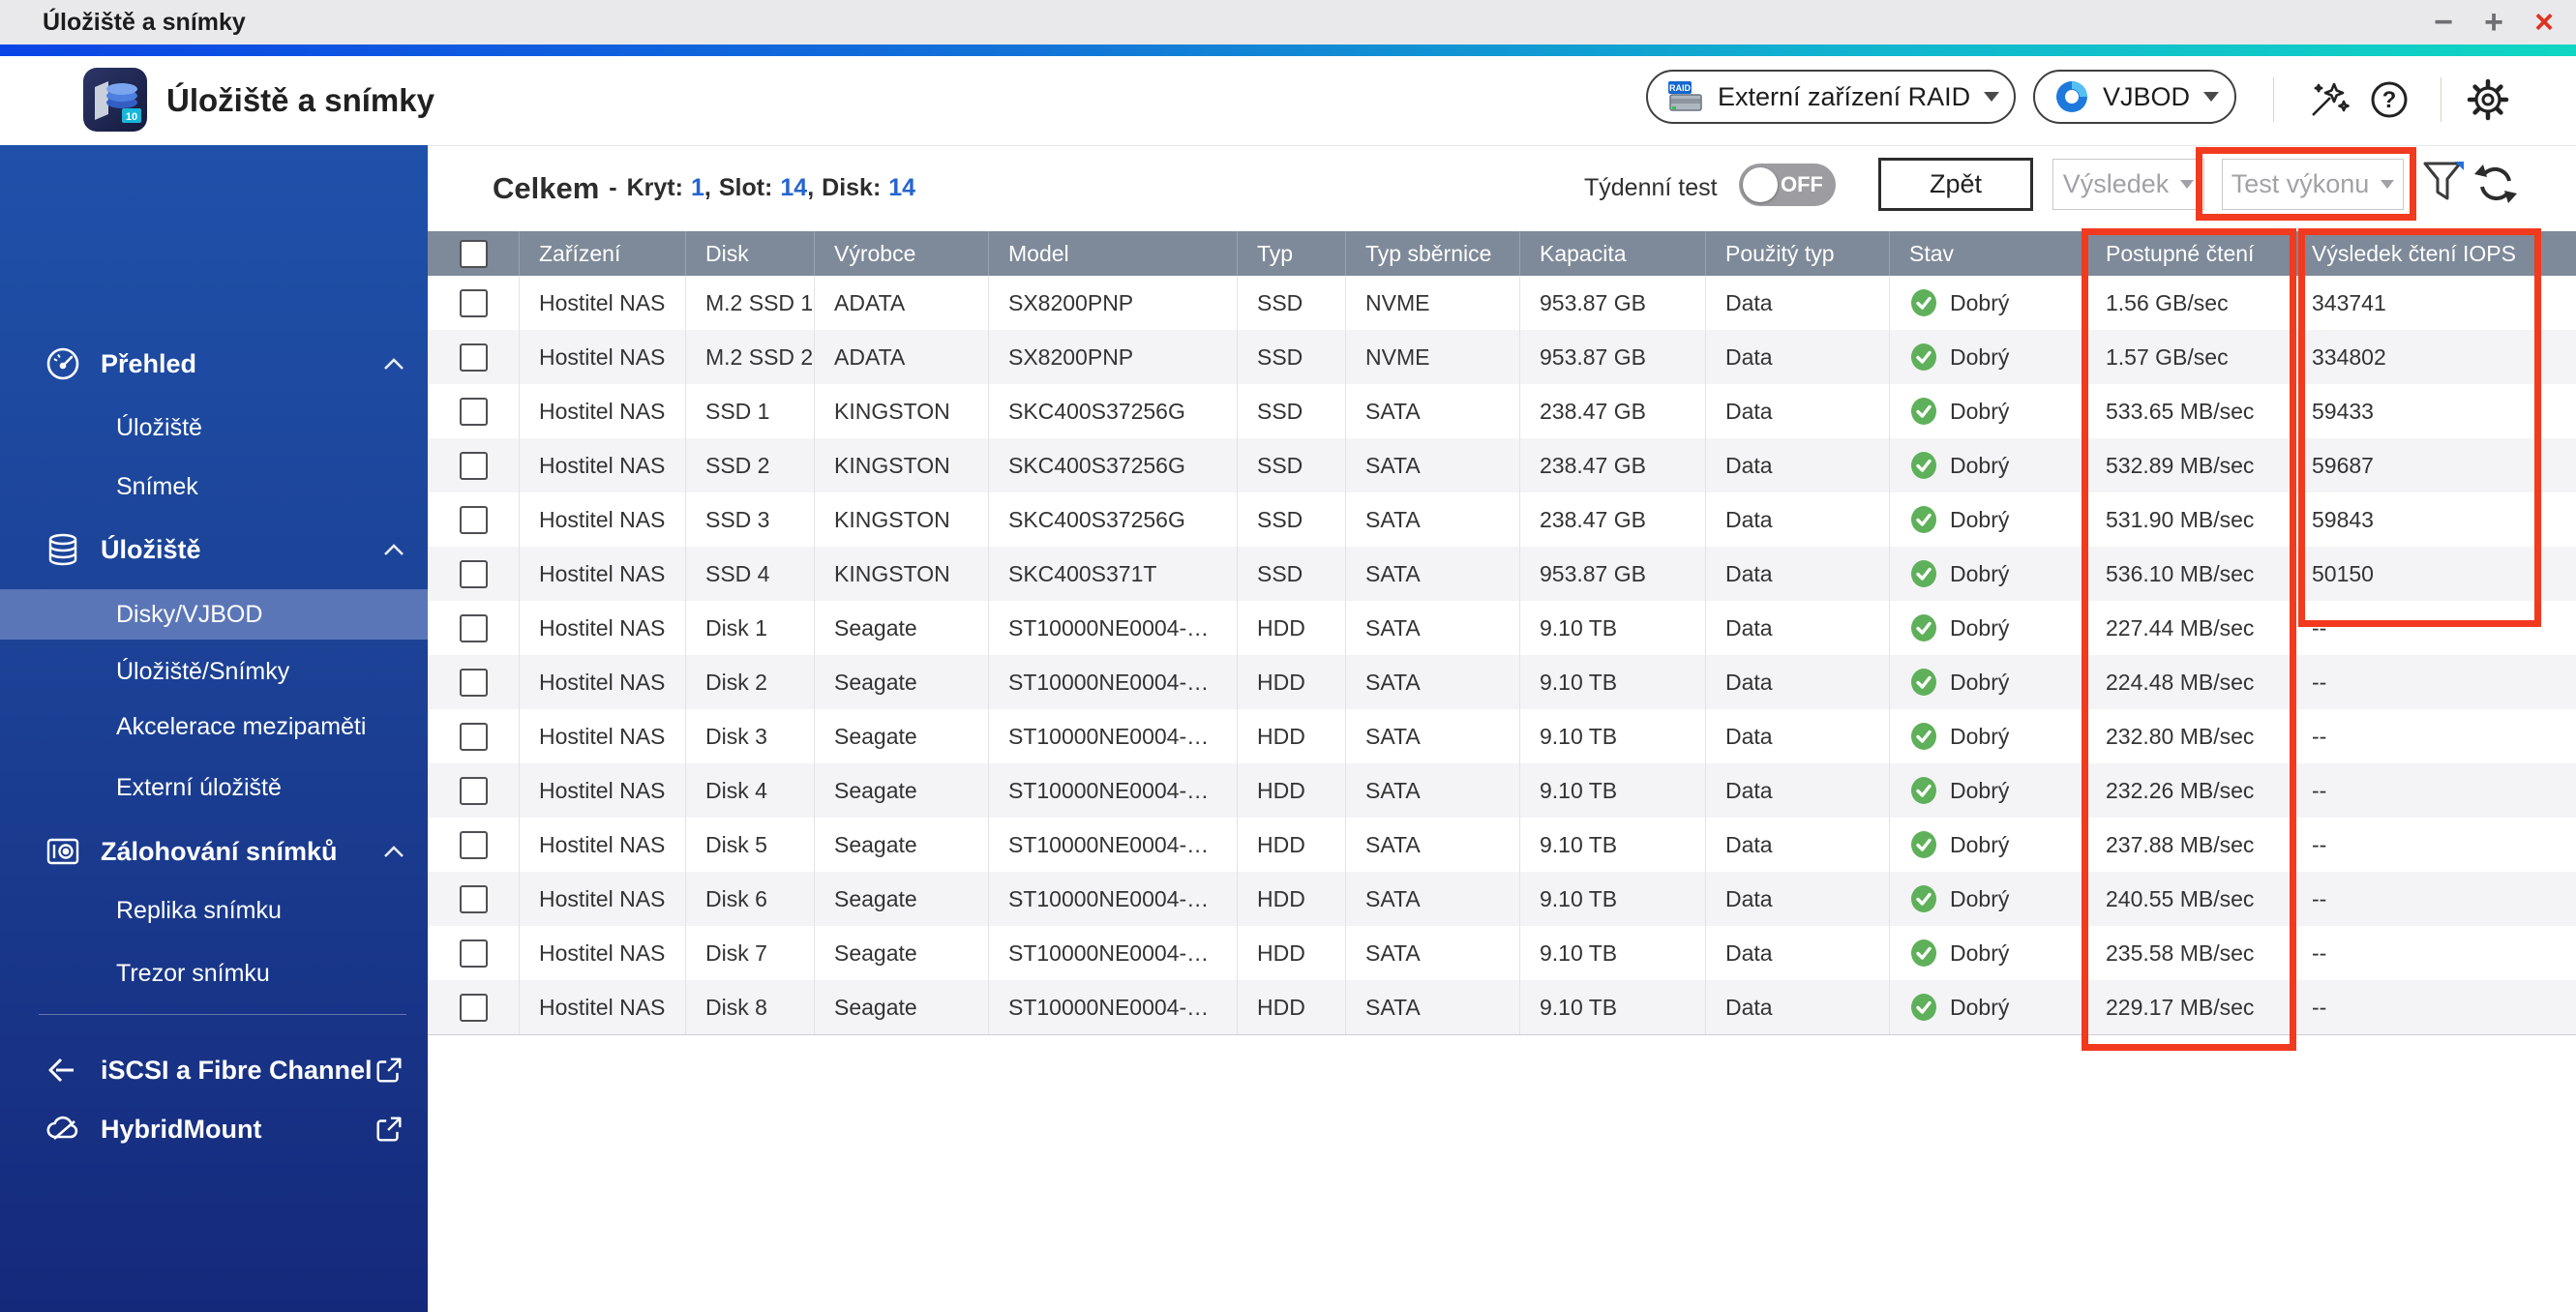 This screenshot has width=2576, height=1312. Describe the element at coordinates (707, 187) in the screenshot. I see `summary-comma: ,` at that location.